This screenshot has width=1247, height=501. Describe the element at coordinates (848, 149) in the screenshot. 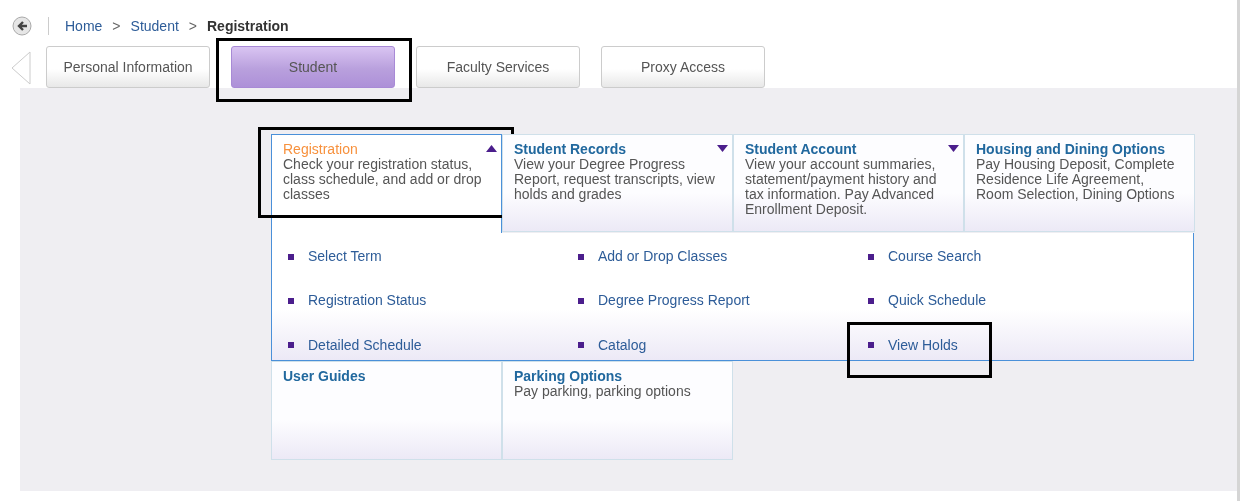

I see `tile-title: Student Account` at that location.